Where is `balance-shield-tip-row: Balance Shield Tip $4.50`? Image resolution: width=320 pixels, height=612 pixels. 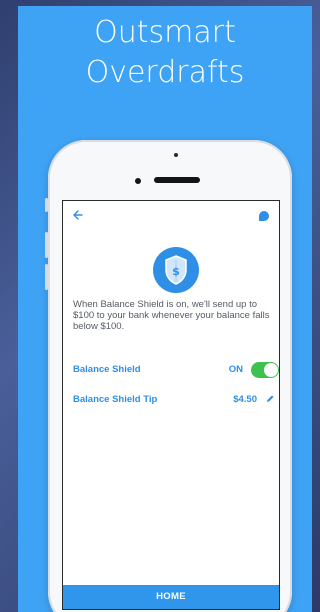 balance-shield-tip-row: Balance Shield Tip $4.50 is located at coordinates (176, 400).